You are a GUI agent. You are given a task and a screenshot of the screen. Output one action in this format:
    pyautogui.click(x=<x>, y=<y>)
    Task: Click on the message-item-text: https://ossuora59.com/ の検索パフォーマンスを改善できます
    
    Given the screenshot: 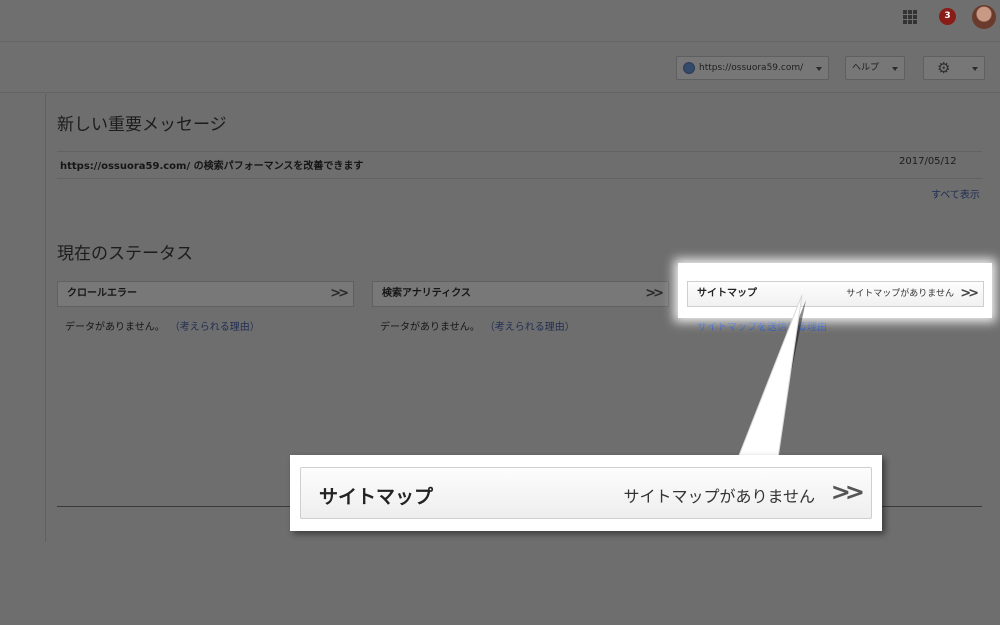 What is the action you would take?
    pyautogui.click(x=211, y=164)
    